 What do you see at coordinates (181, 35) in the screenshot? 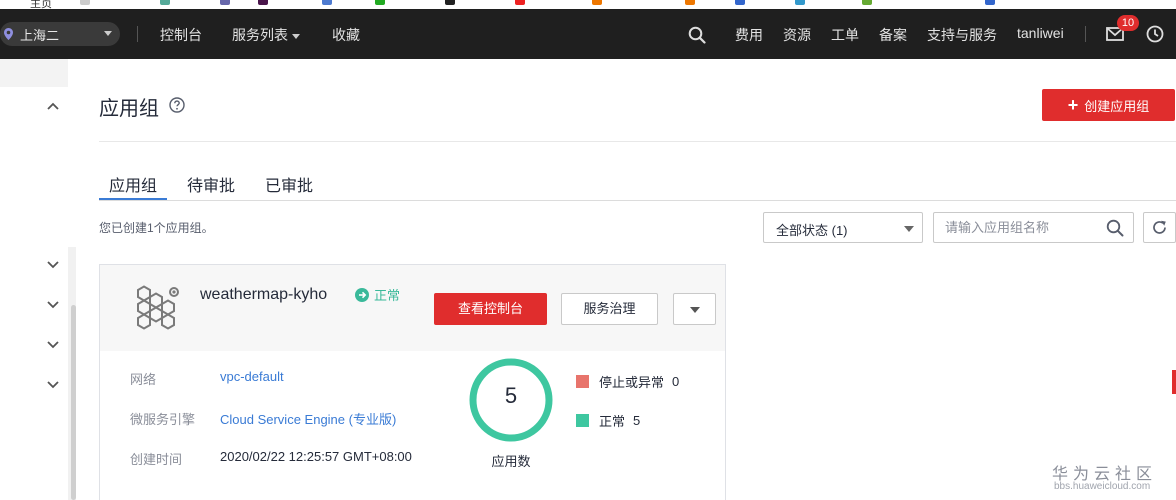
I see `nav-console: 控制台` at bounding box center [181, 35].